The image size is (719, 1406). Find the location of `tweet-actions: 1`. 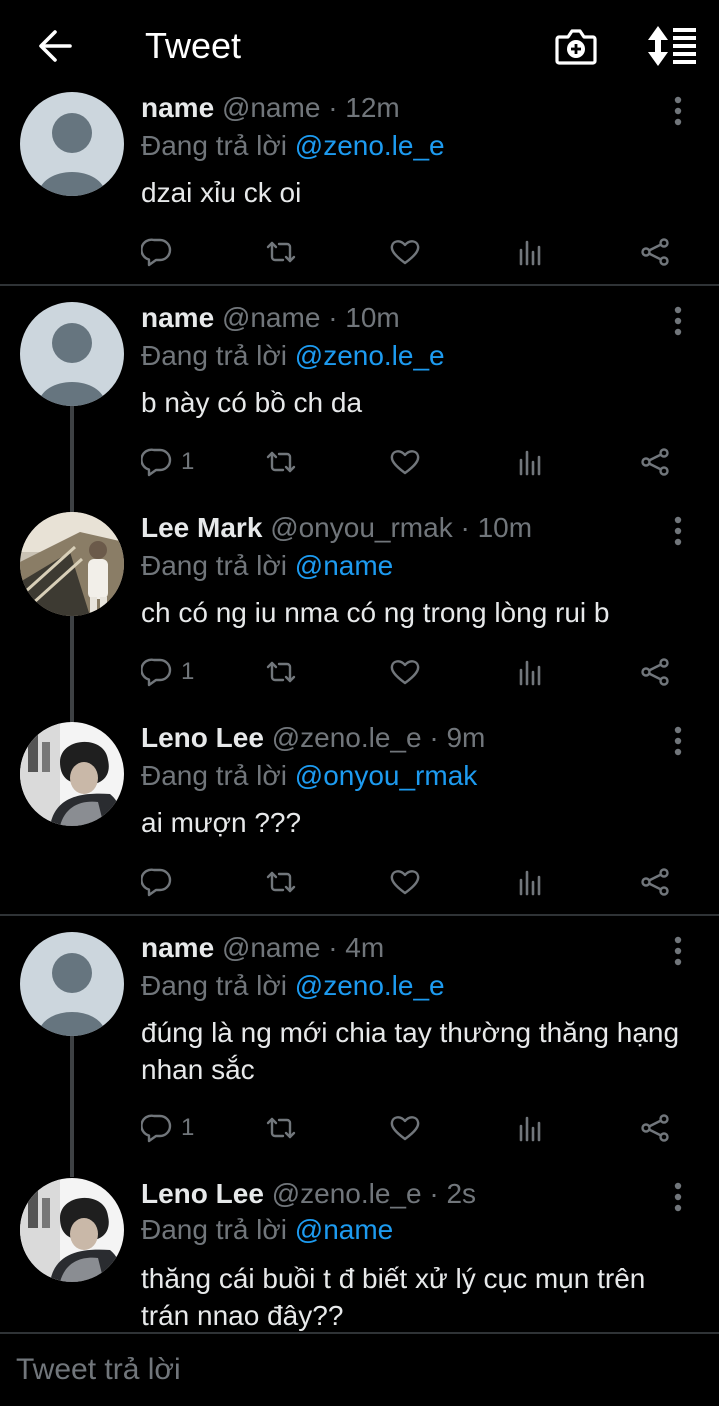

tweet-actions: 1 is located at coordinates (359, 672).